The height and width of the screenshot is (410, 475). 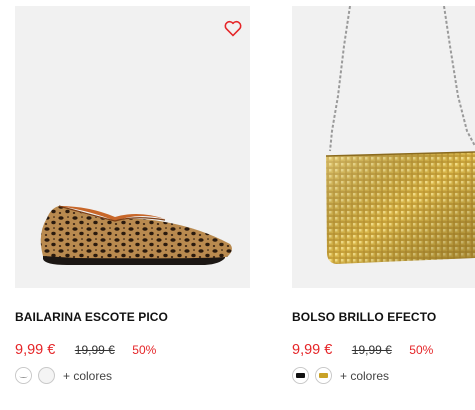 I want to click on product-title: BOLSO BRILLO EFECTO, so click(x=364, y=317).